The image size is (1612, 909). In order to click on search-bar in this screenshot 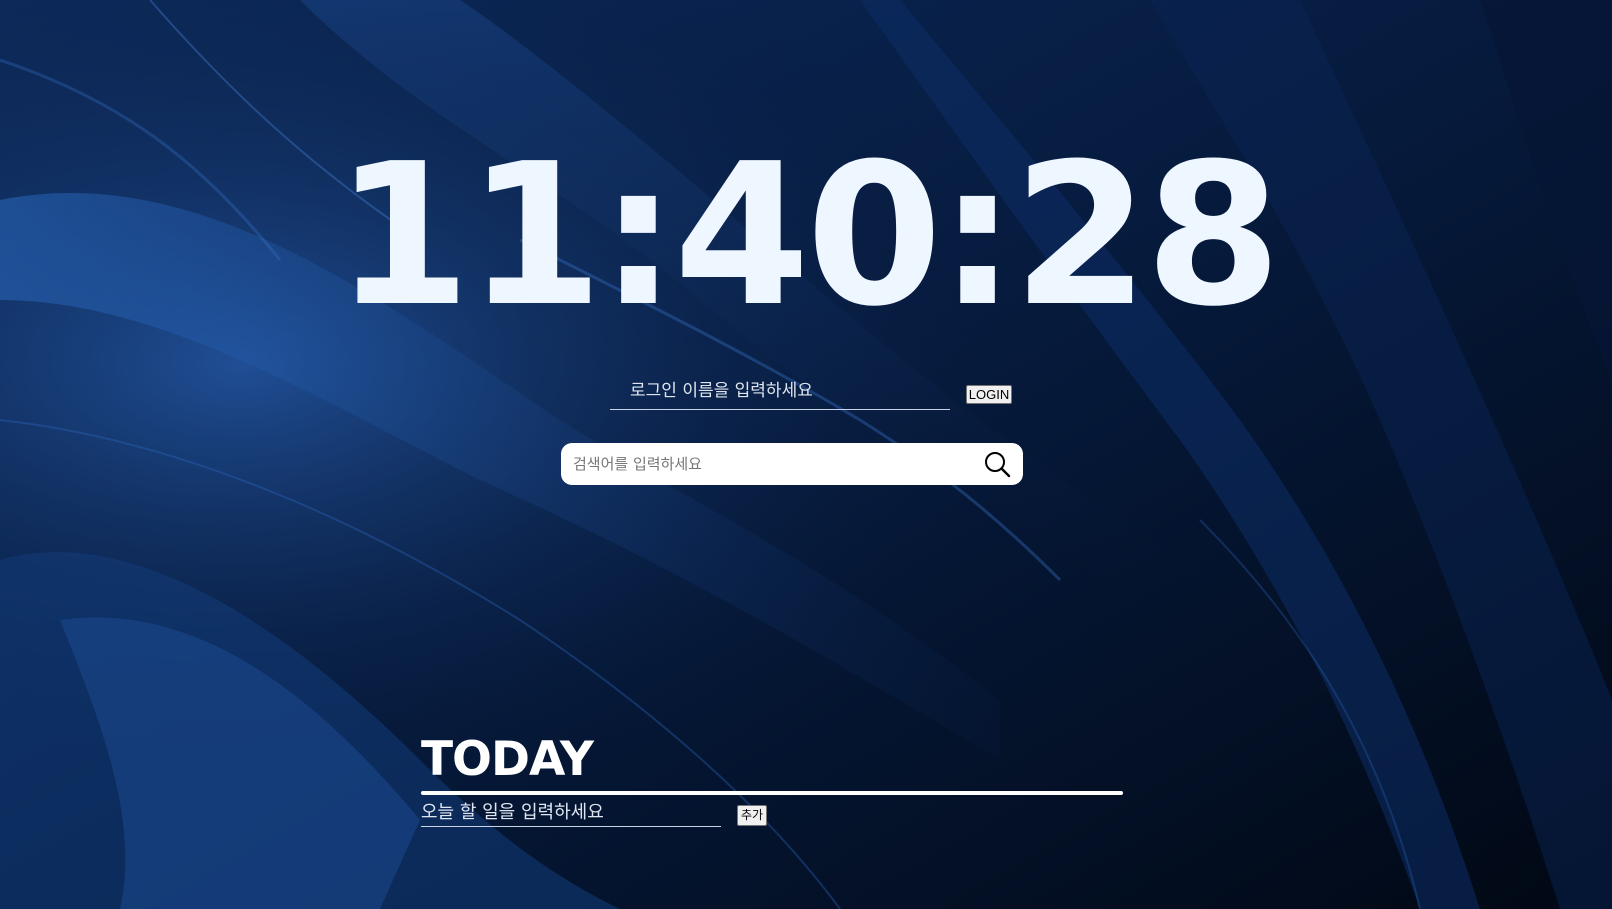, I will do `click(792, 464)`.